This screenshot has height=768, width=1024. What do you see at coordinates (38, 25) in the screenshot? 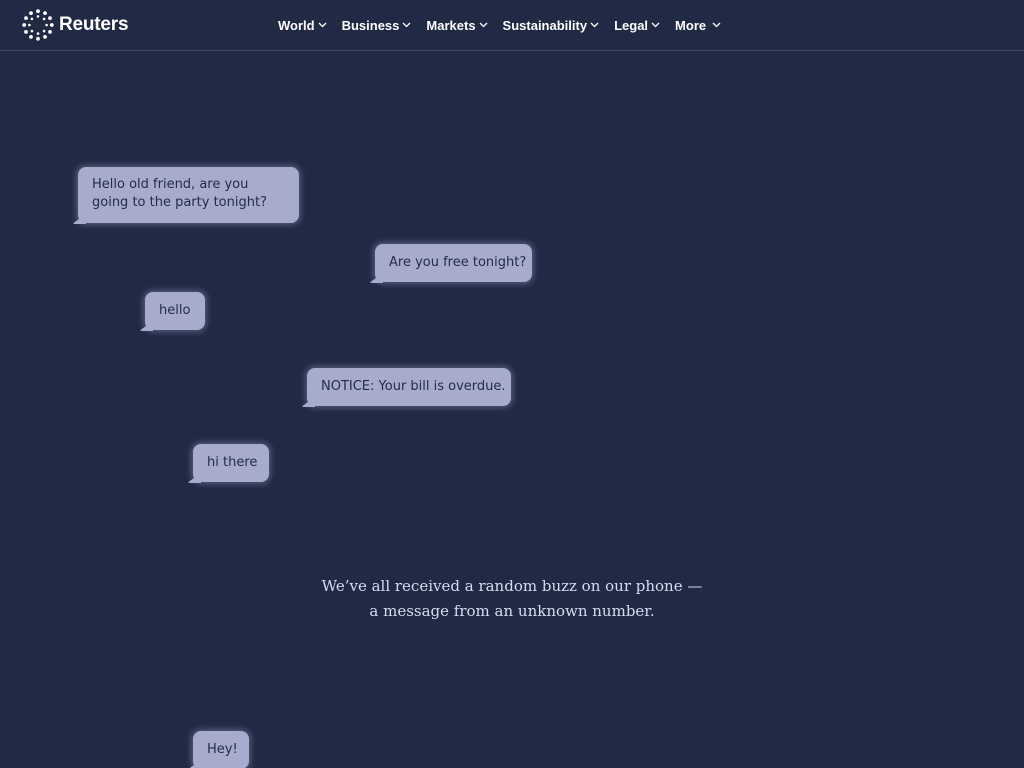
I see `reuters-logo-icon` at bounding box center [38, 25].